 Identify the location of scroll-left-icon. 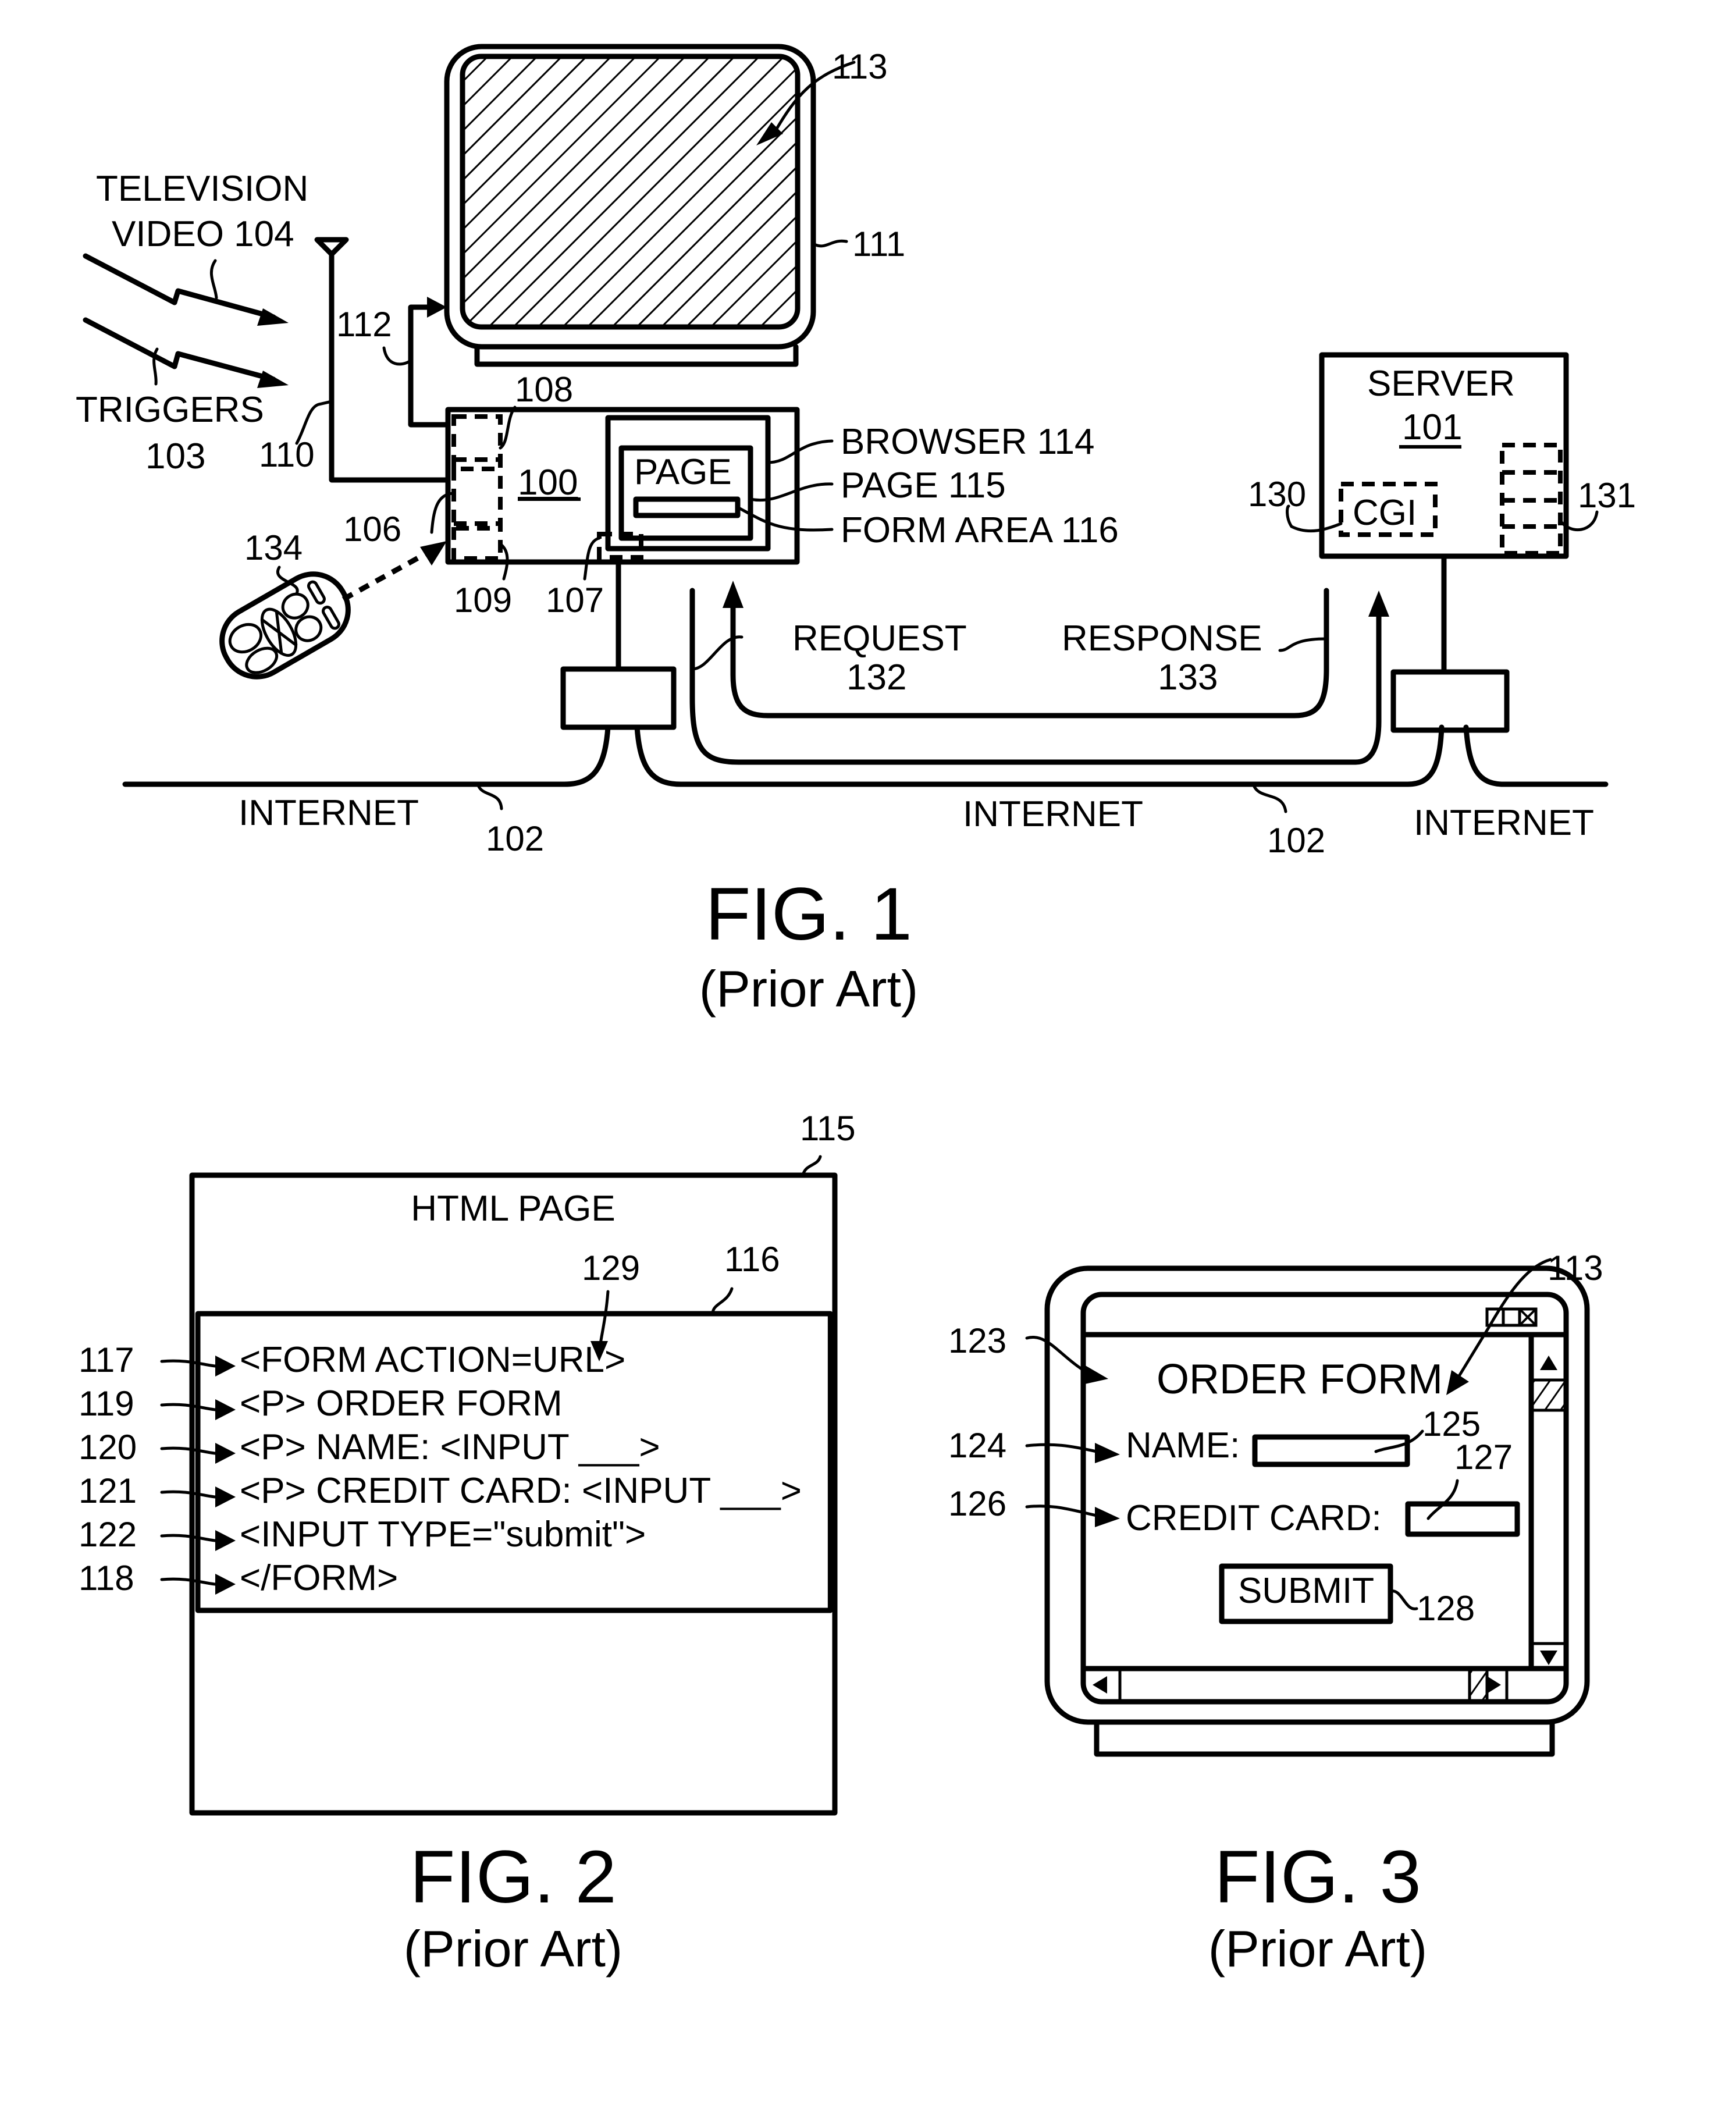
(1100, 1685).